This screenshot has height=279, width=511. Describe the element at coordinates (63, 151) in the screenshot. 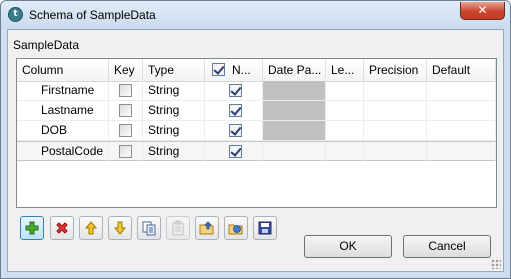

I see `cell-column-name: PostalCode` at that location.